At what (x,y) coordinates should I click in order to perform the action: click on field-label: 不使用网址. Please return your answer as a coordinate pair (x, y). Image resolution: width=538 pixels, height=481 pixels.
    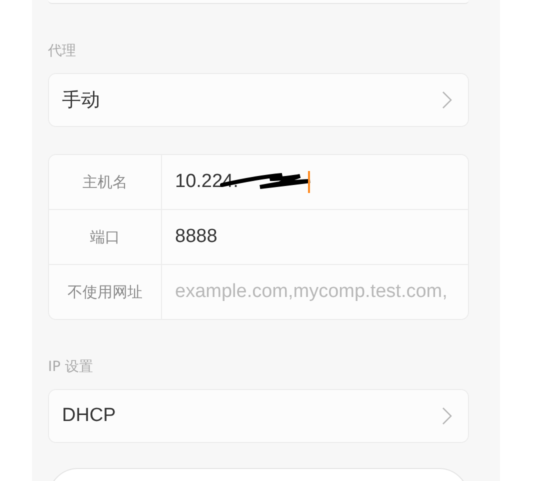
    Looking at the image, I should click on (105, 292).